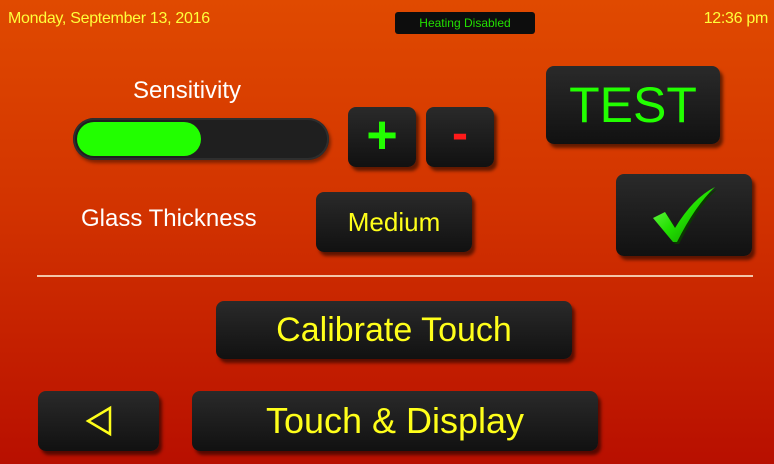 This screenshot has width=774, height=464. What do you see at coordinates (109, 18) in the screenshot?
I see `date-display: Monday, September 13, 2016` at bounding box center [109, 18].